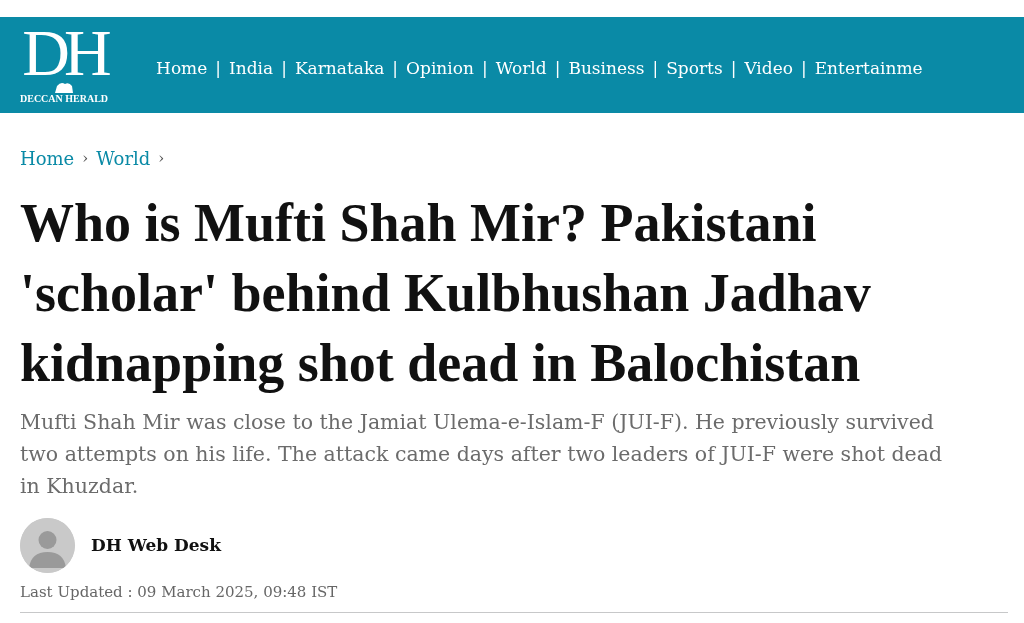 This screenshot has width=1024, height=623. Describe the element at coordinates (521, 69) in the screenshot. I see `nav-link: World` at that location.